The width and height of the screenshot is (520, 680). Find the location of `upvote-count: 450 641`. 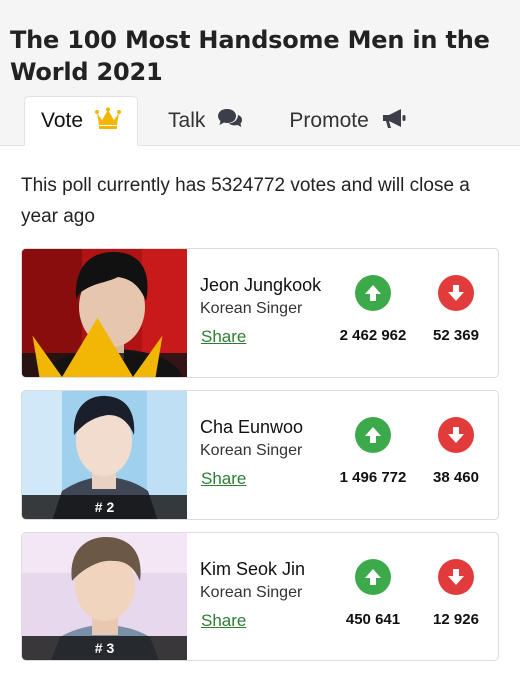

upvote-count: 450 641 is located at coordinates (373, 619).